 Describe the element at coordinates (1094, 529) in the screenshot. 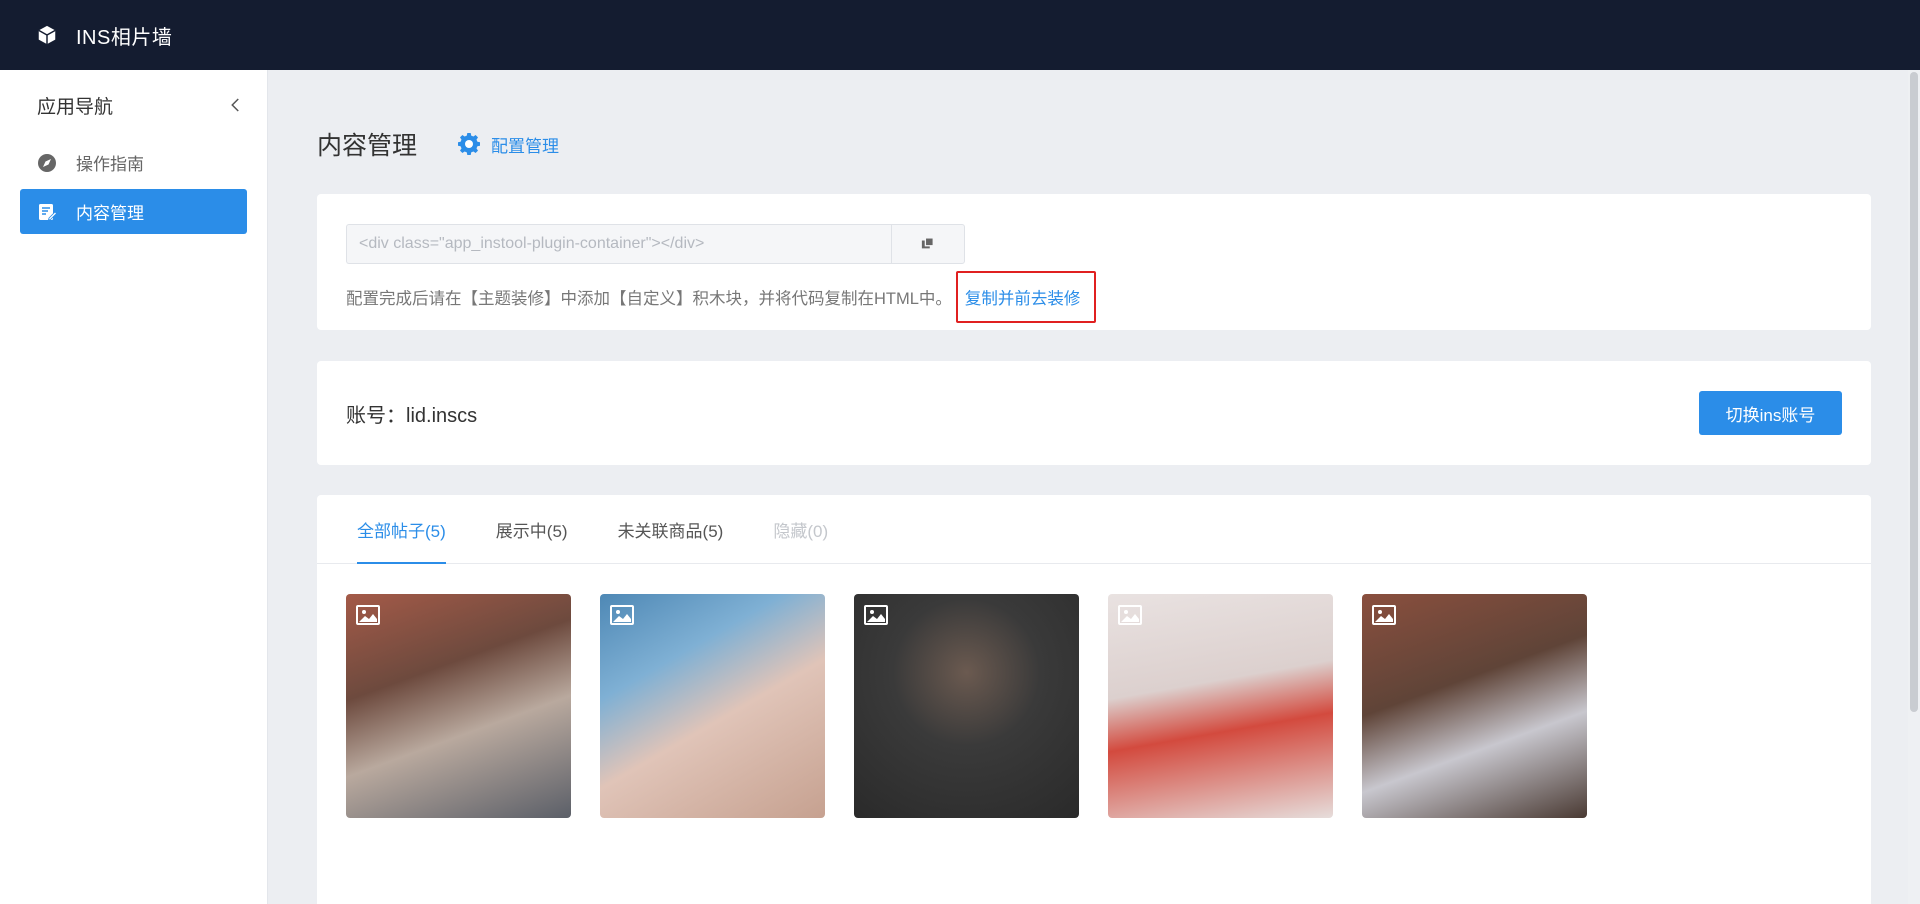

I see `post-tabs: 全部帖子(5) 展示中(5) 未关联商品(5) 隐藏(0)` at that location.